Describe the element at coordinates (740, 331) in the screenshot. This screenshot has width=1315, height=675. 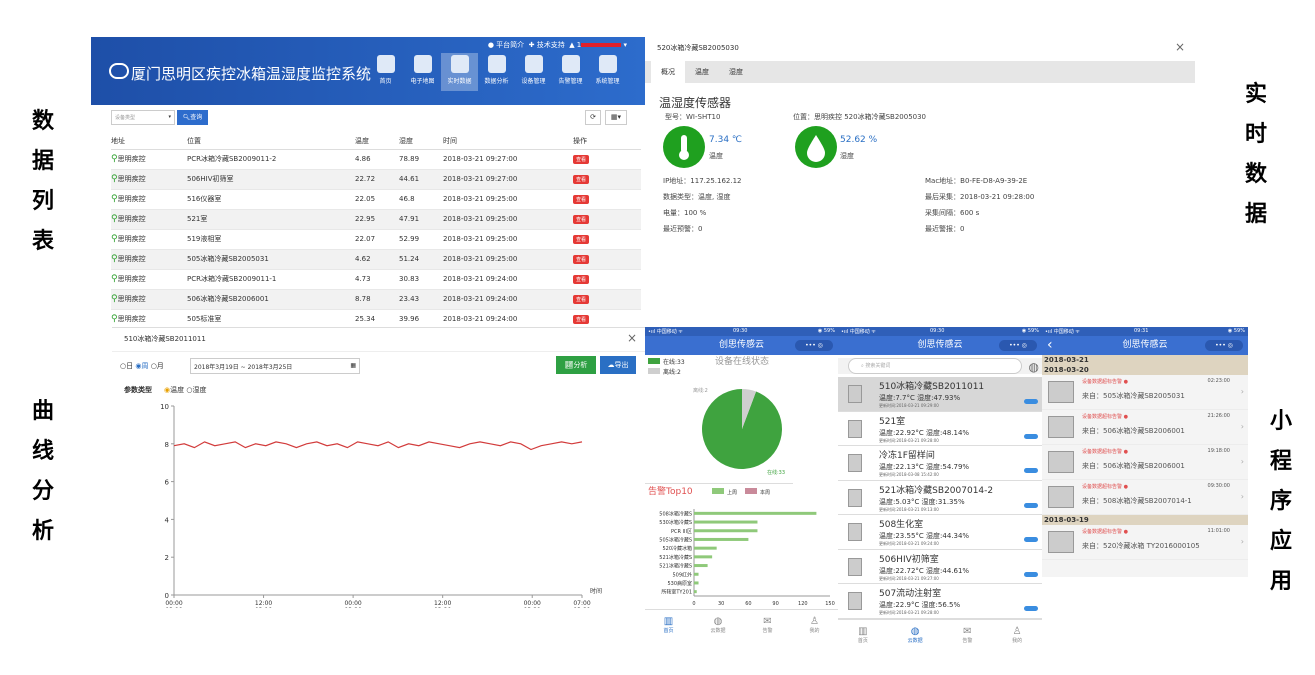
I see `status-time: 09:30` at that location.